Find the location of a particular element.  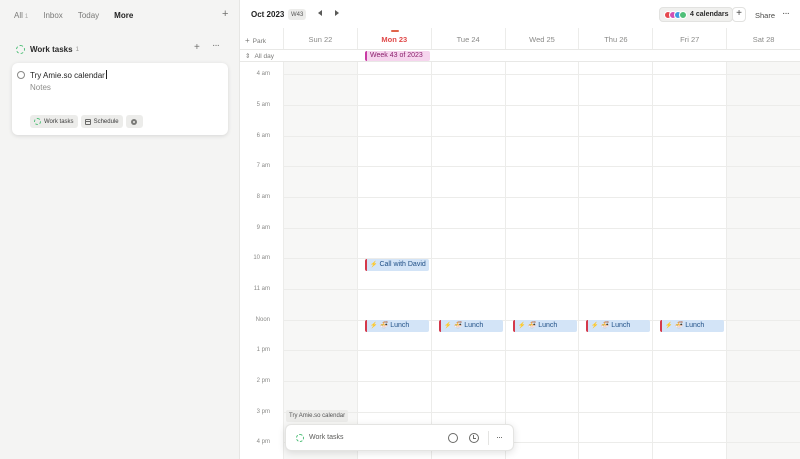

today-marker is located at coordinates (394, 31).